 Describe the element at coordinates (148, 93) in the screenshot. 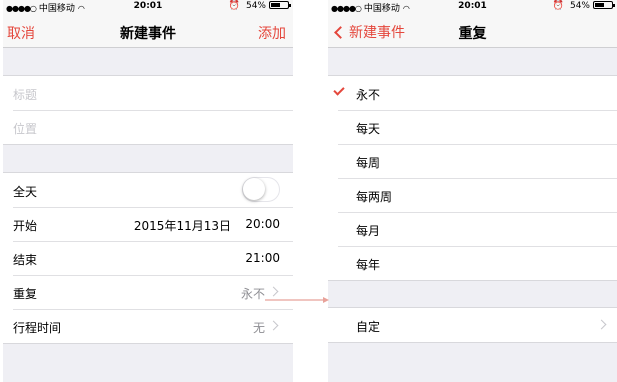

I see `title-field: 标题` at that location.